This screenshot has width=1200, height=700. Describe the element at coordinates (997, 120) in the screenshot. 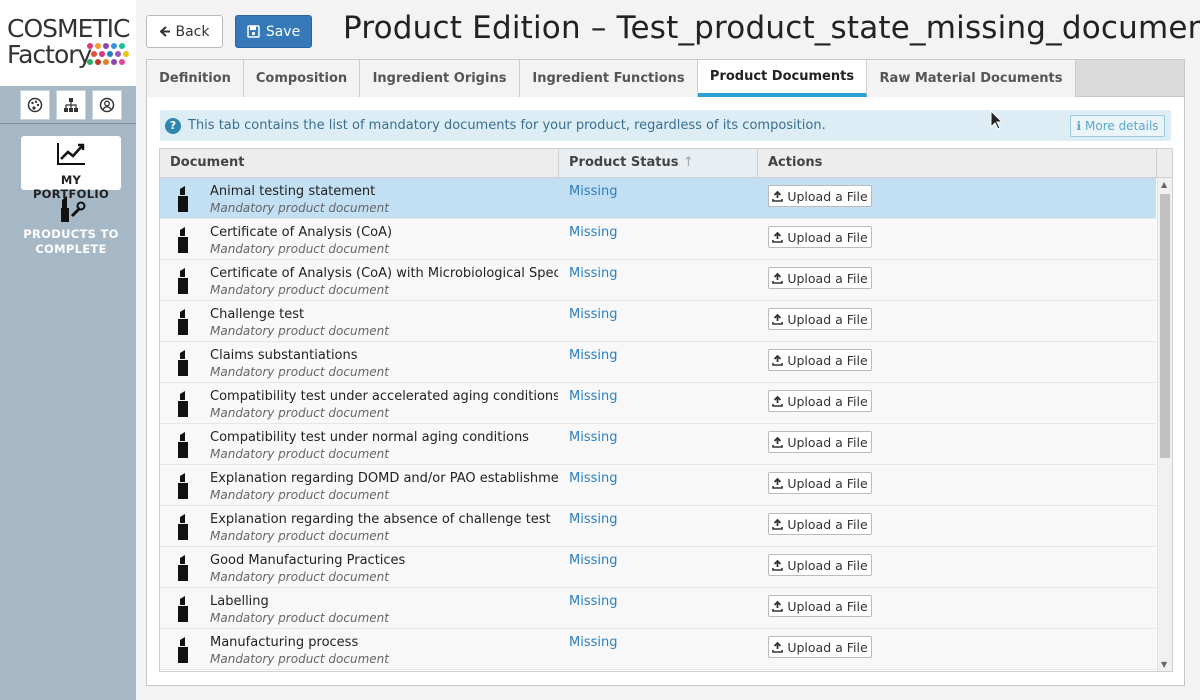

I see `mouse-cursor-icon` at that location.